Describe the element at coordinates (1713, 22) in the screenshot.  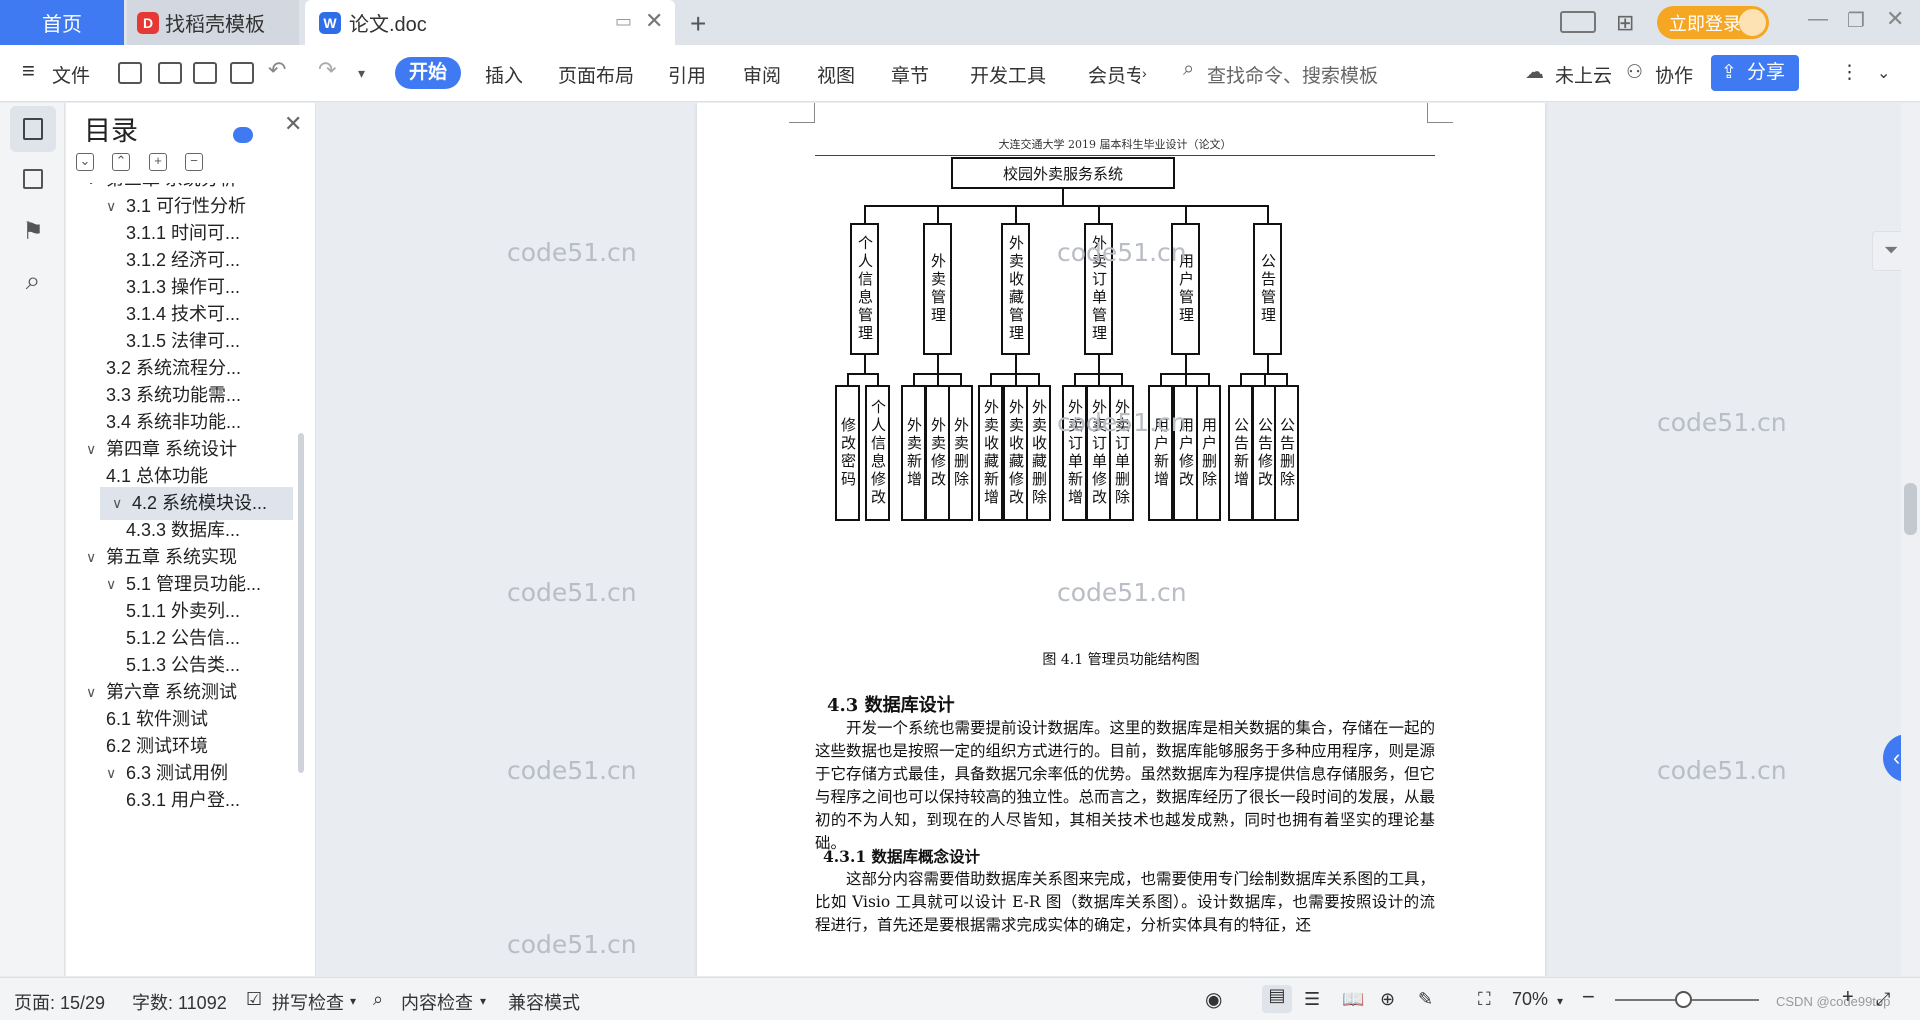
I see `login-button: 立即登录` at that location.